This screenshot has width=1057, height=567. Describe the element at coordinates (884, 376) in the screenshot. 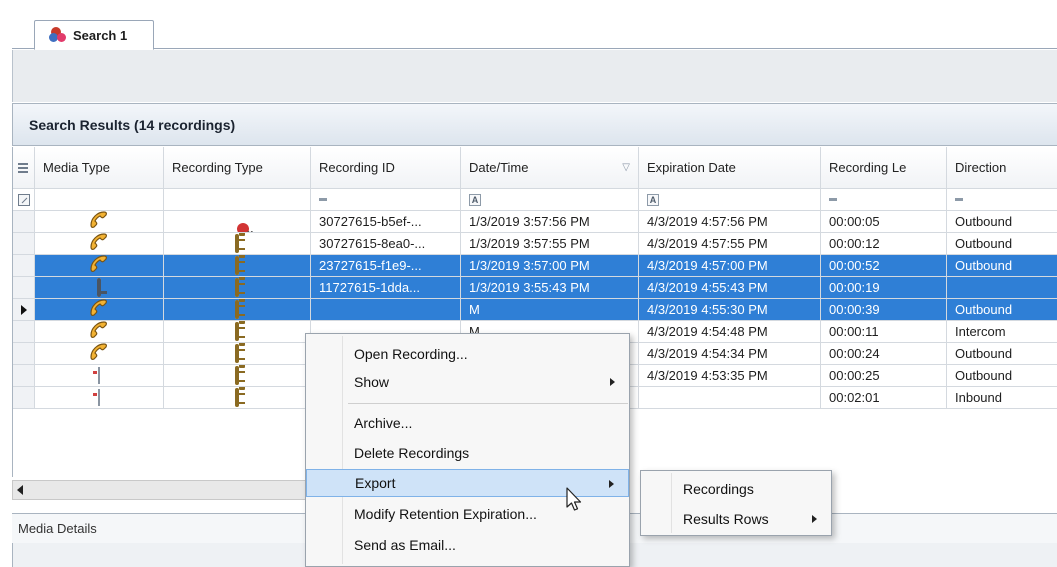

I see `cell-recording-length: 00:00:25` at that location.